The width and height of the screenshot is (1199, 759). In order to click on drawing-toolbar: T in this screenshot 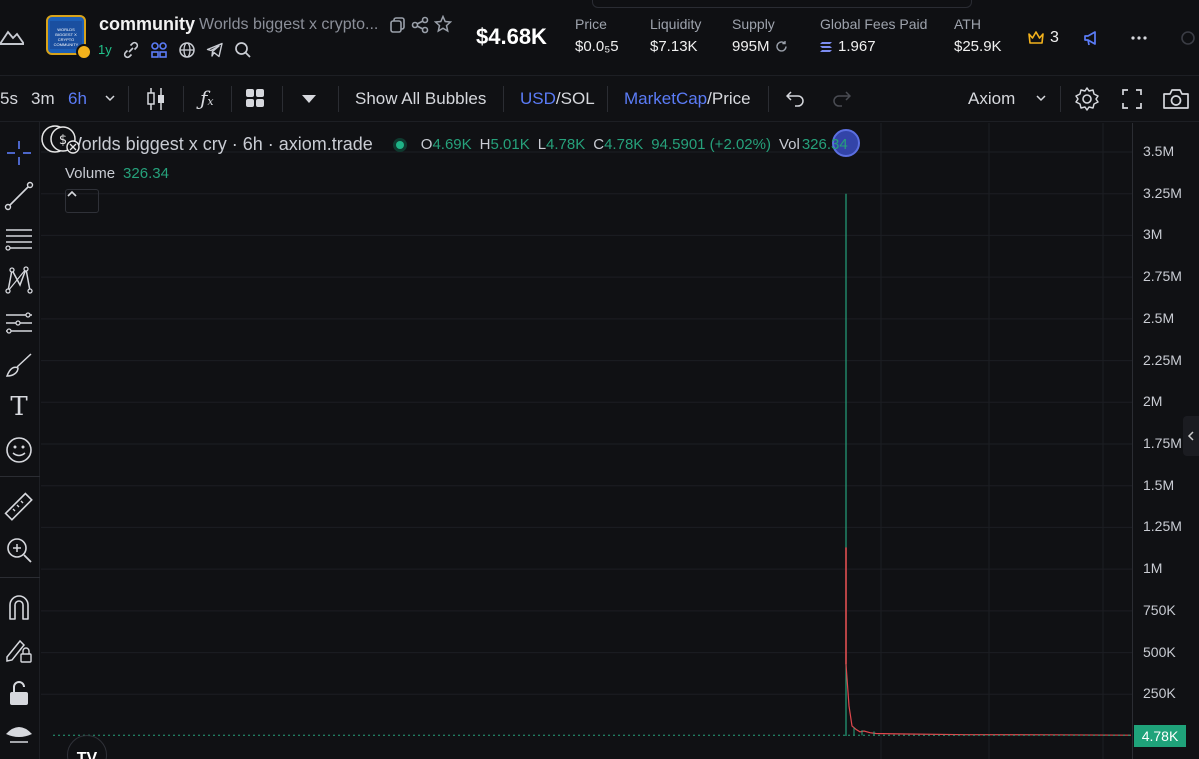, I will do `click(20, 440)`.